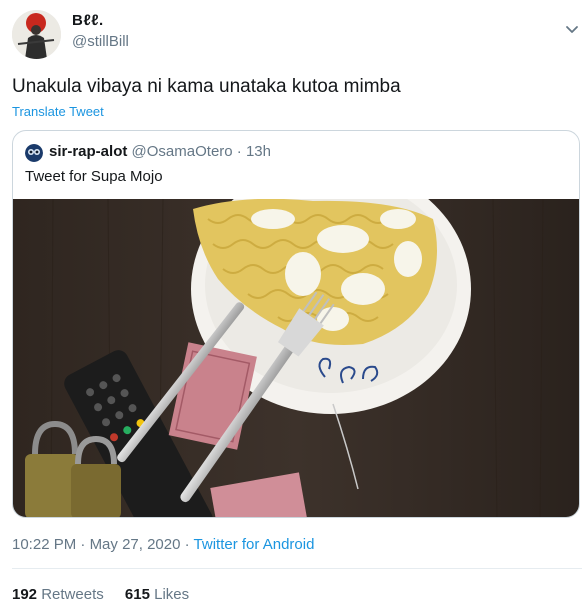  Describe the element at coordinates (58, 111) in the screenshot. I see `translate-tweet-link: Translate Tweet` at that location.